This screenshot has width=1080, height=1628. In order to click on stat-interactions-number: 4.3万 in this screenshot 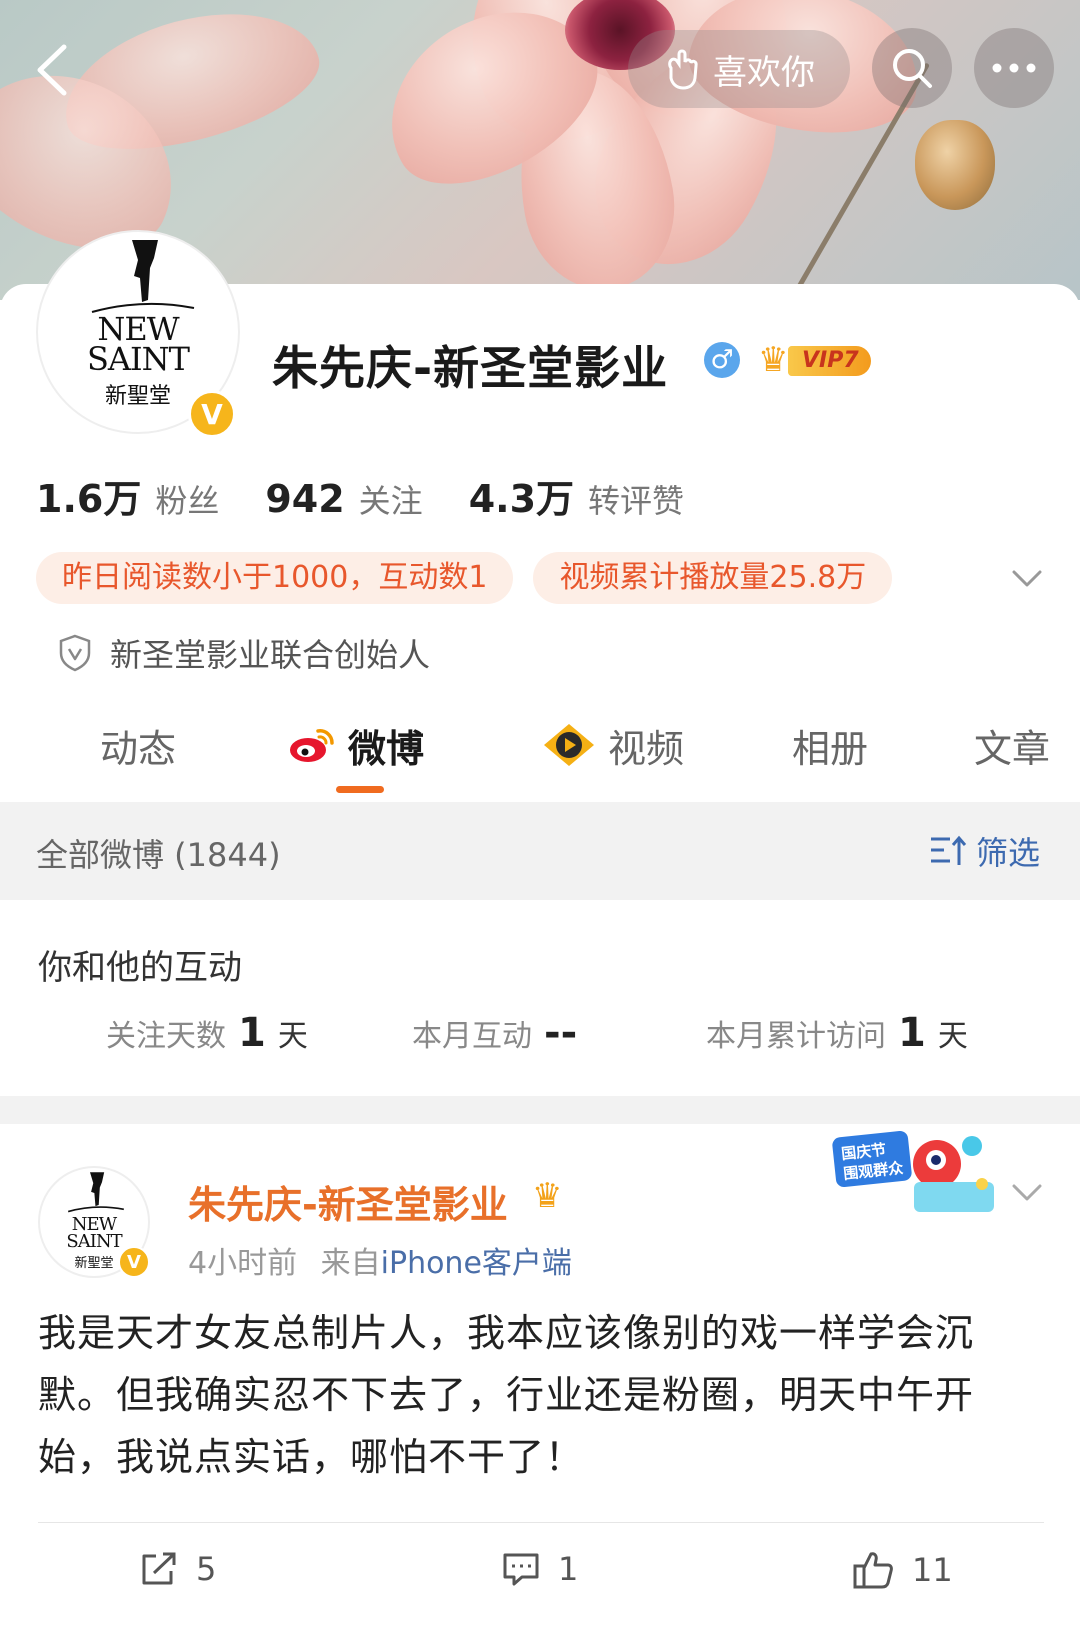, I will do `click(521, 499)`.